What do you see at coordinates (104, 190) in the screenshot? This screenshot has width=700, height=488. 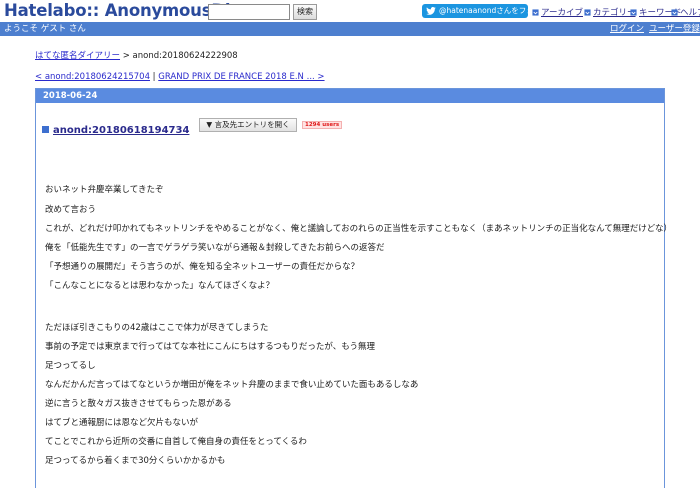 I see `entry-line: おいネット弁慶卒業してきたぞ` at bounding box center [104, 190].